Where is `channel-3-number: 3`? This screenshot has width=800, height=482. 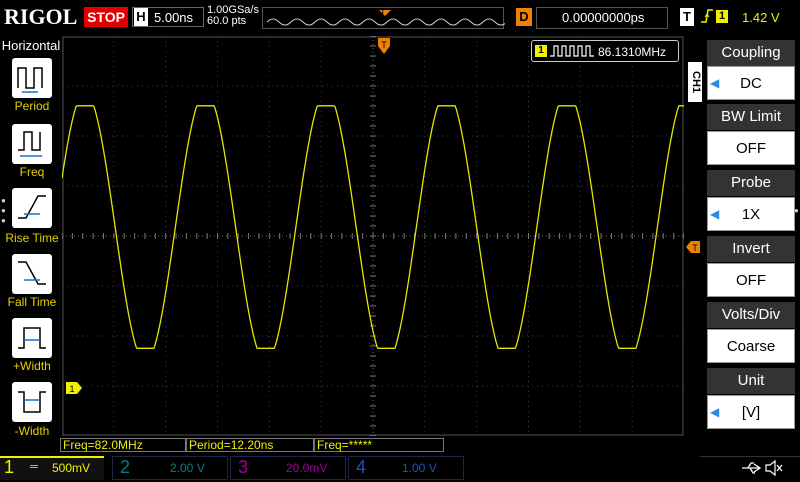 channel-3-number: 3 is located at coordinates (243, 467).